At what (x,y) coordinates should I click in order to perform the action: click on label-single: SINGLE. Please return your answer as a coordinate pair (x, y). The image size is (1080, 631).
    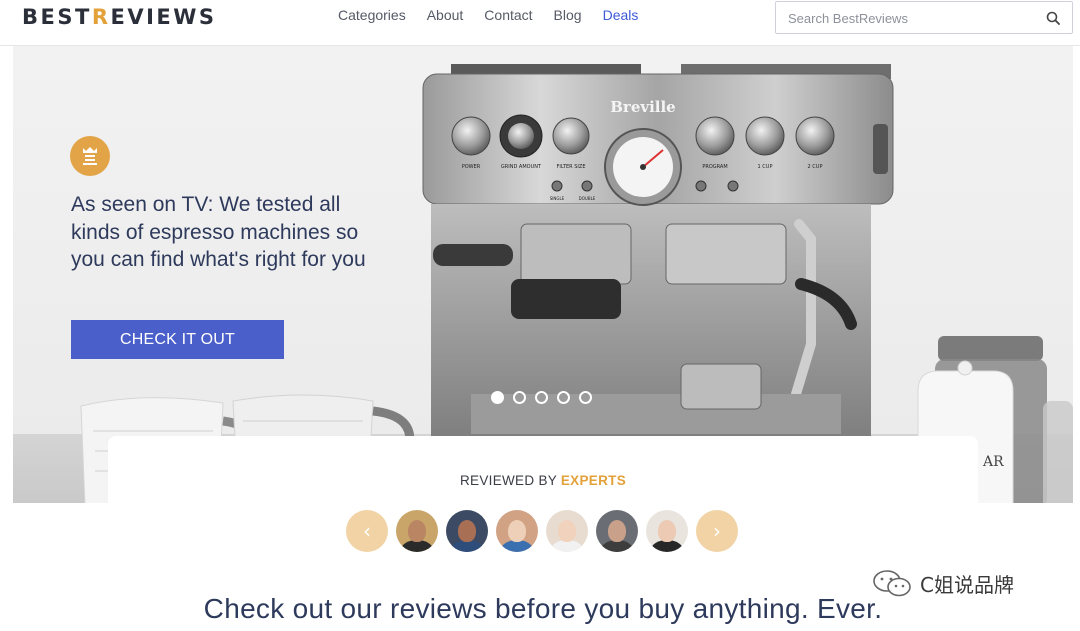
    Looking at the image, I should click on (557, 198).